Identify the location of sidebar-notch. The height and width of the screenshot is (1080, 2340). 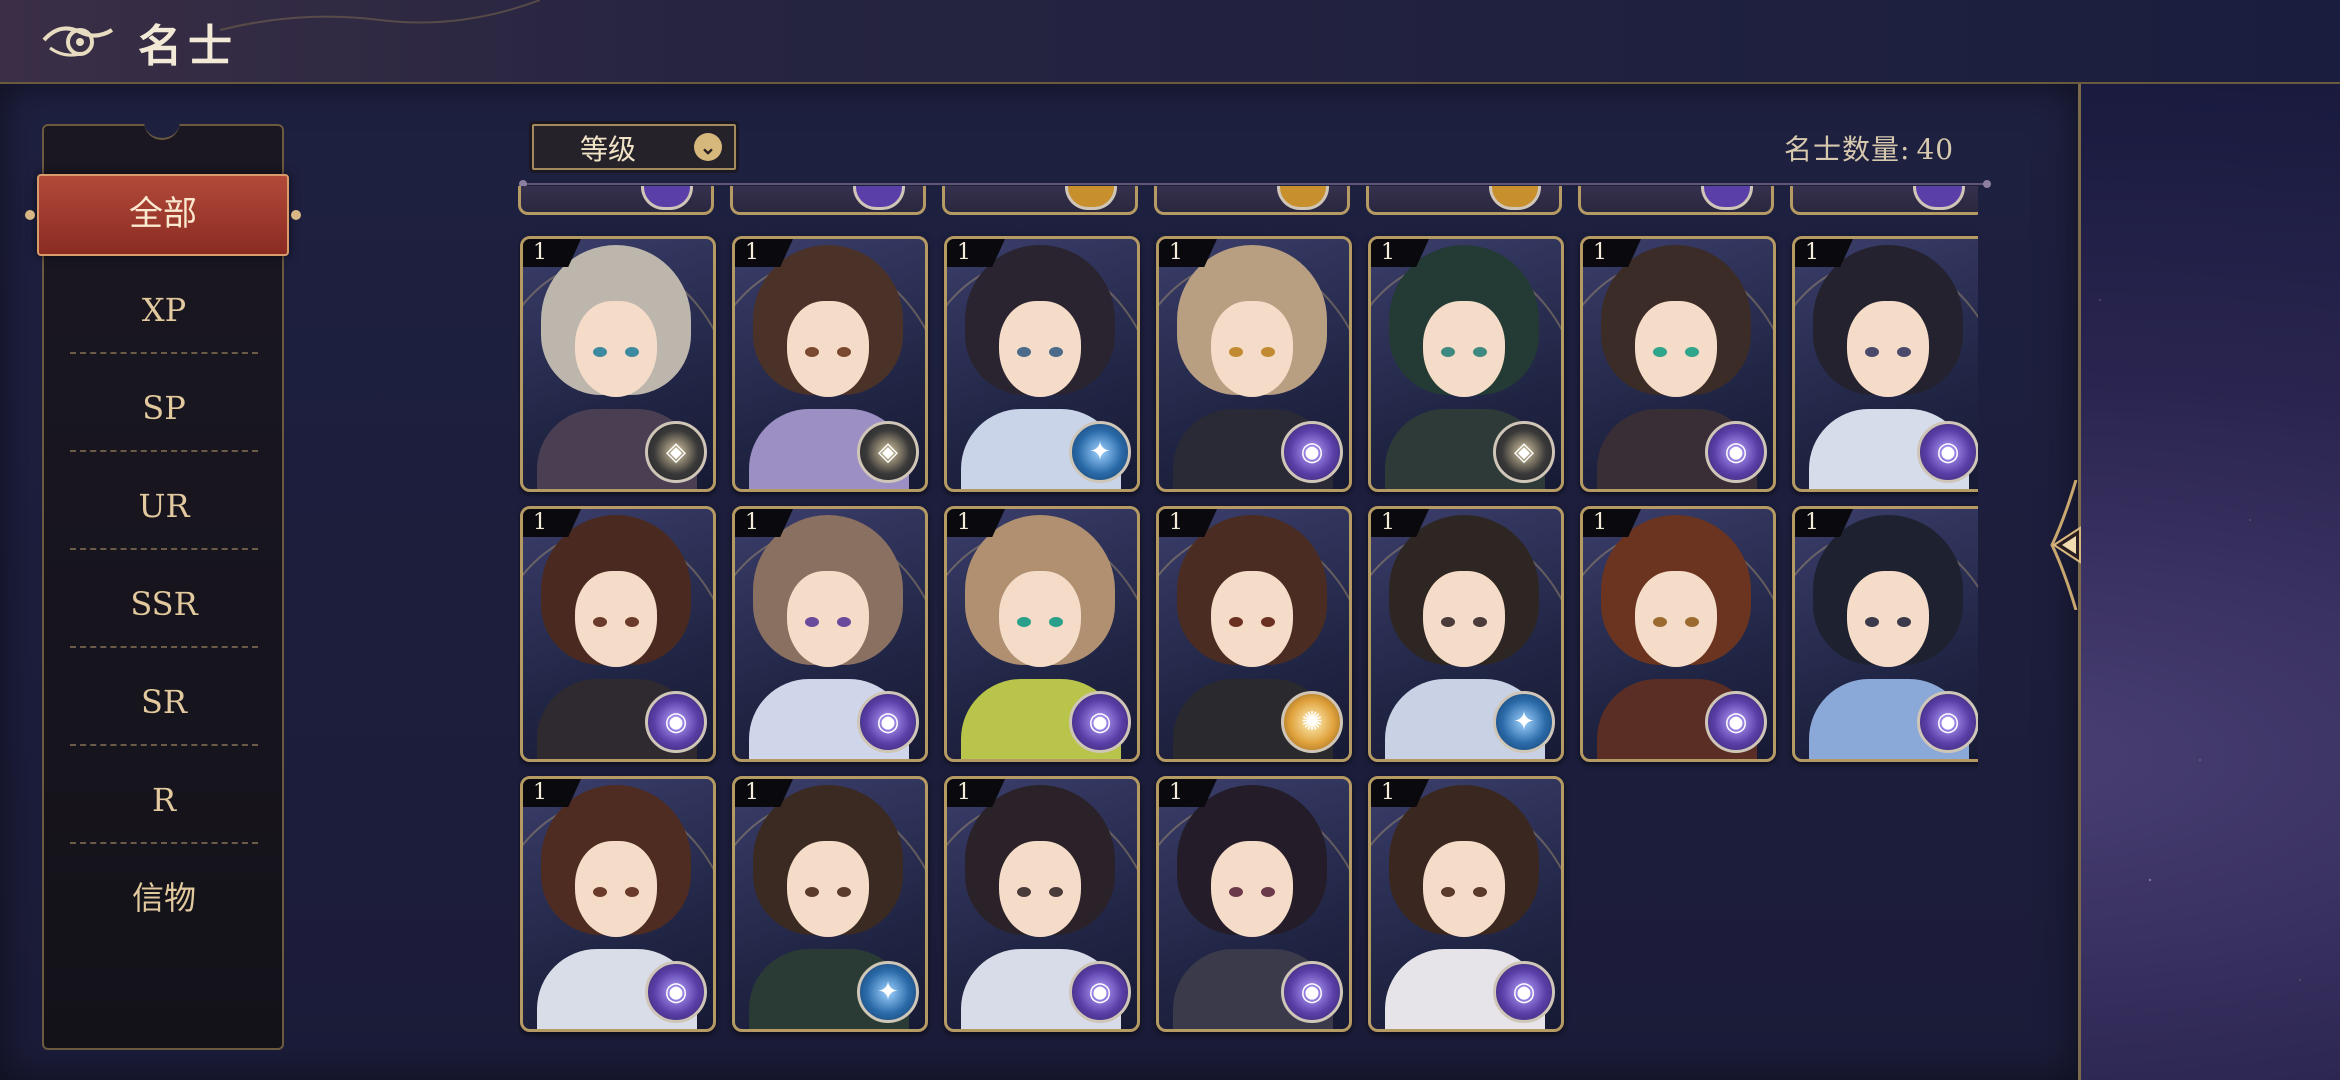
(162, 130).